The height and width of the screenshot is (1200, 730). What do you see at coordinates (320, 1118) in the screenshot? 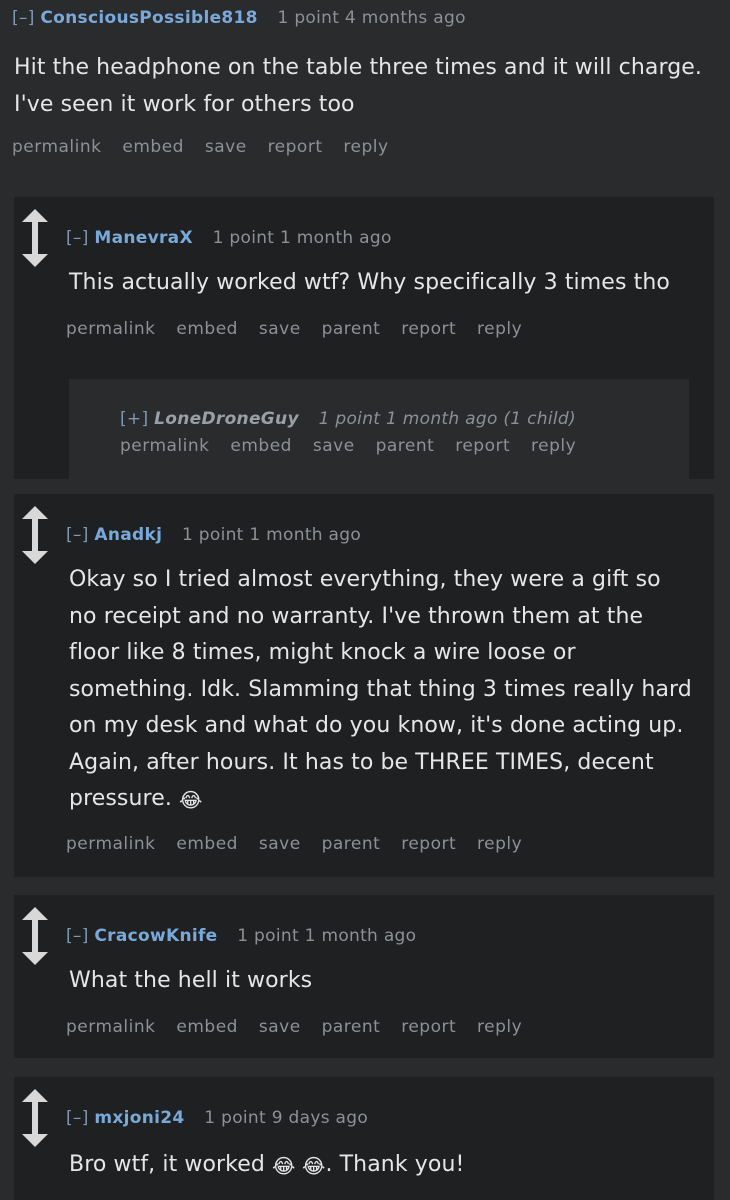
I see `timestamp: 9 days ago` at bounding box center [320, 1118].